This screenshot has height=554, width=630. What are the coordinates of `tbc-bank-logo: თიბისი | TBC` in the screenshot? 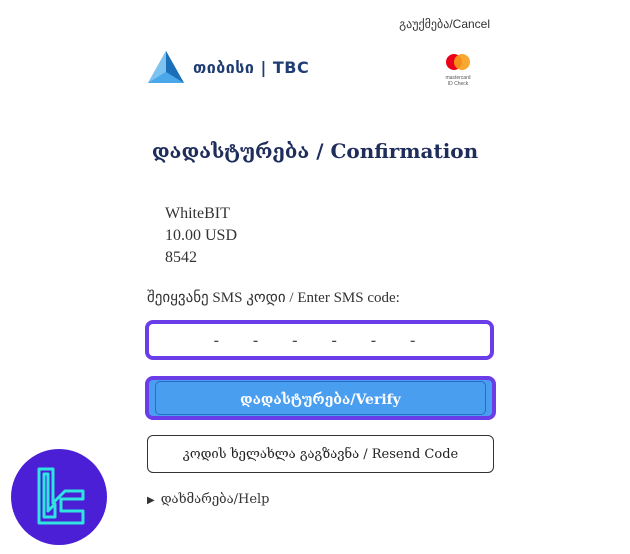 It's located at (228, 67).